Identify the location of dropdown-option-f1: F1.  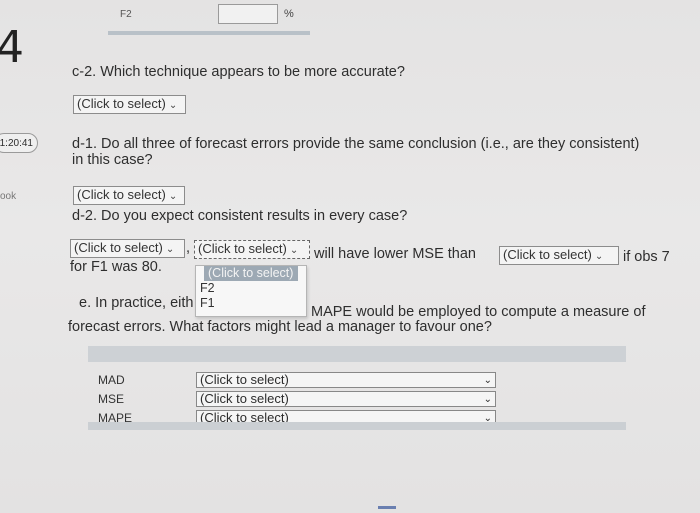
(251, 303).